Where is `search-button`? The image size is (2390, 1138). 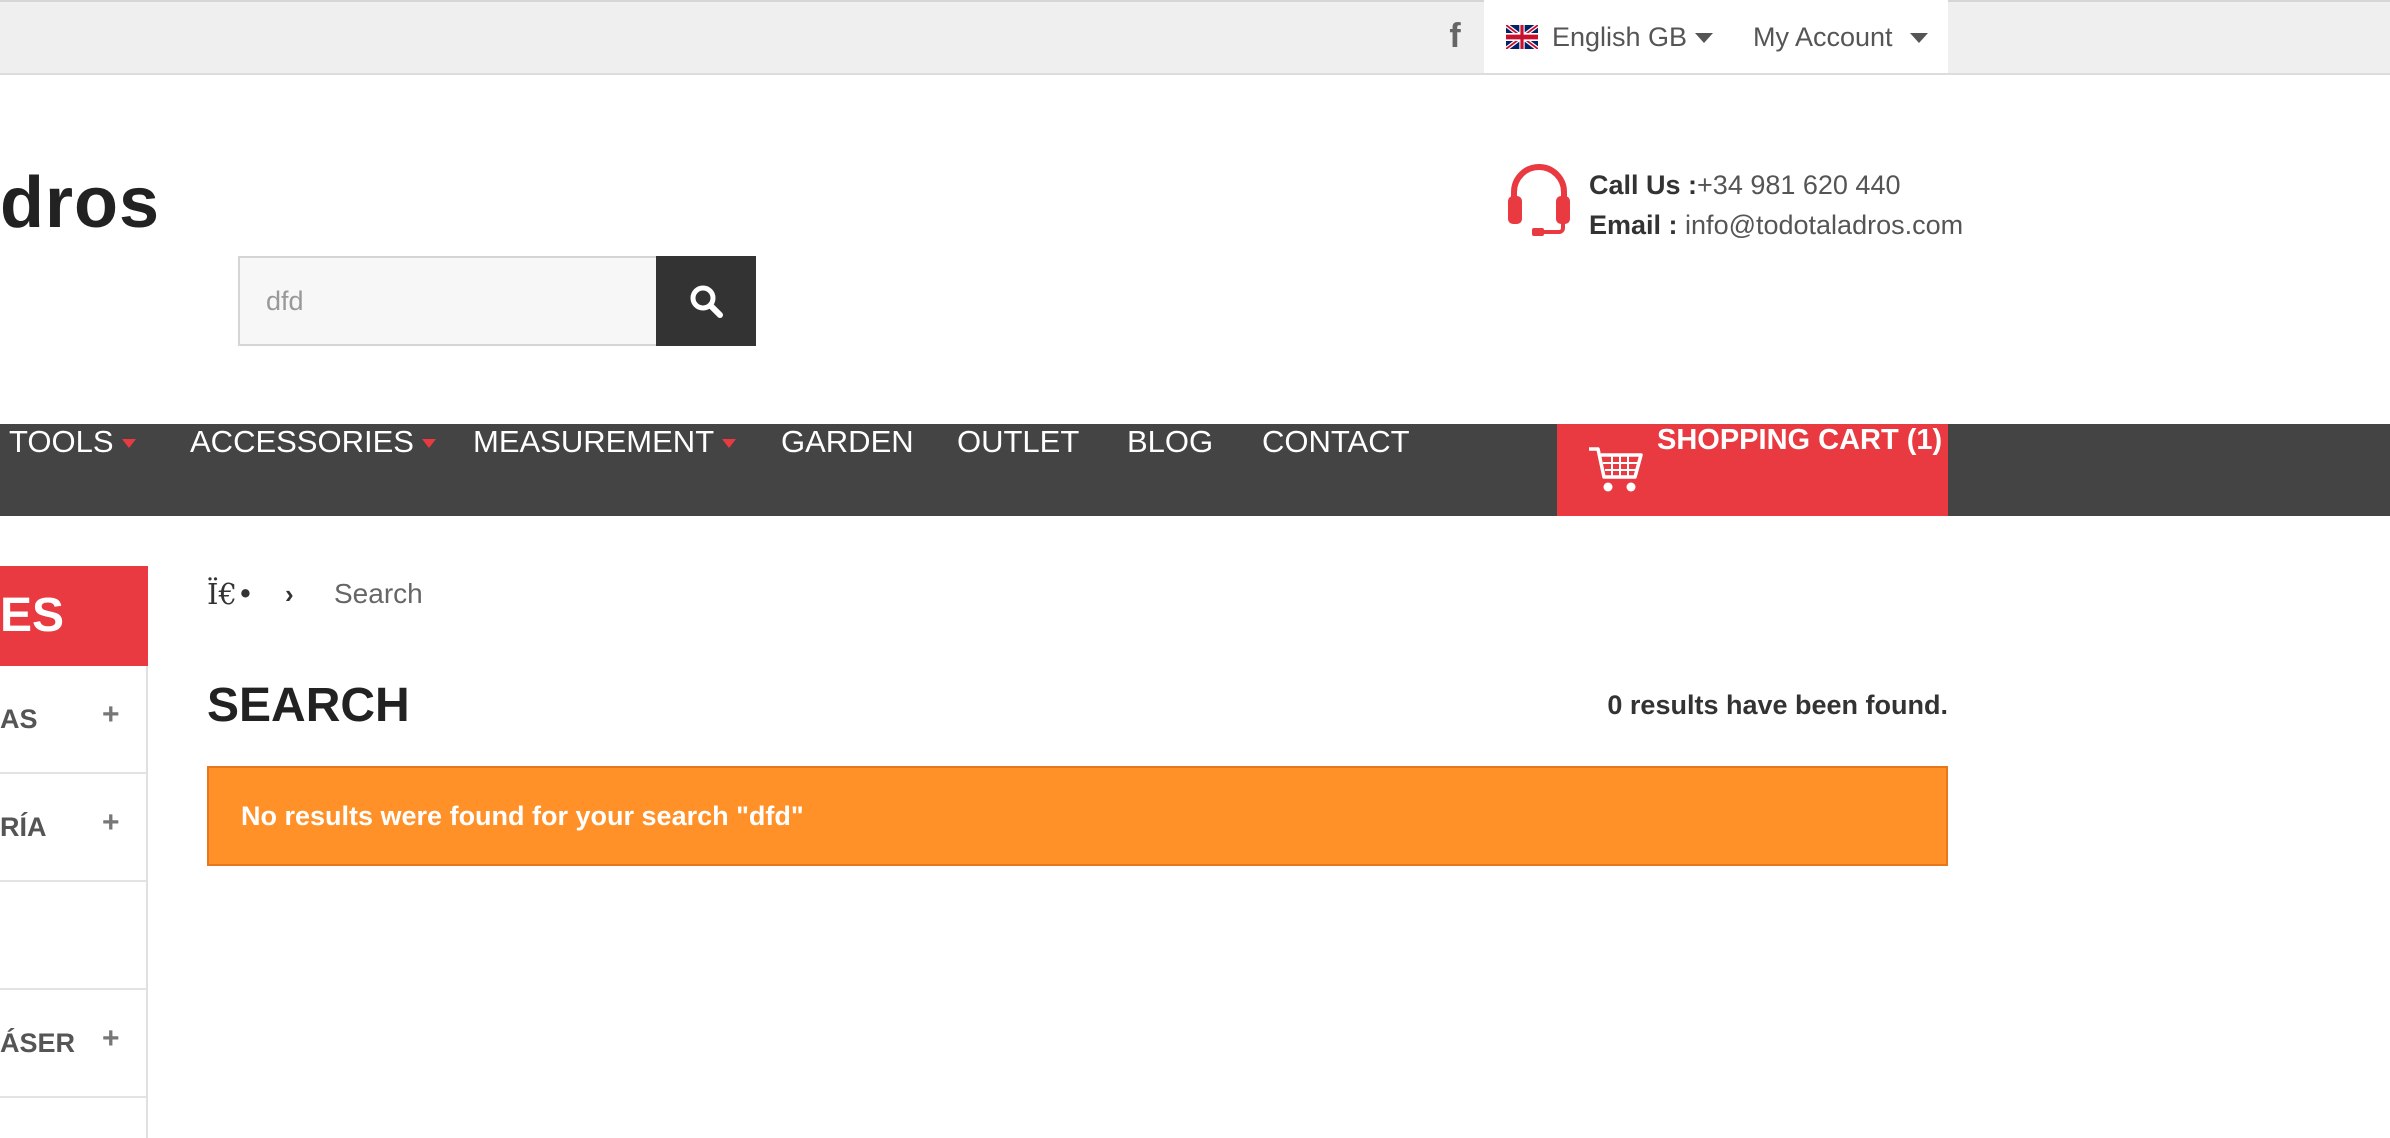 search-button is located at coordinates (706, 301).